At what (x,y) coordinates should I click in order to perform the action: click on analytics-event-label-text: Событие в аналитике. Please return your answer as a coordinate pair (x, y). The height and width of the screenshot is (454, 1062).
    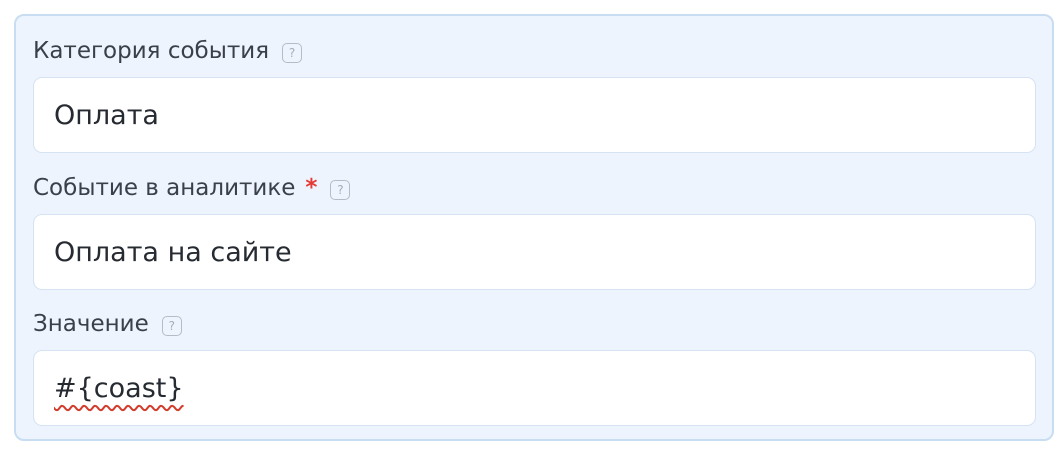
    Looking at the image, I should click on (164, 188).